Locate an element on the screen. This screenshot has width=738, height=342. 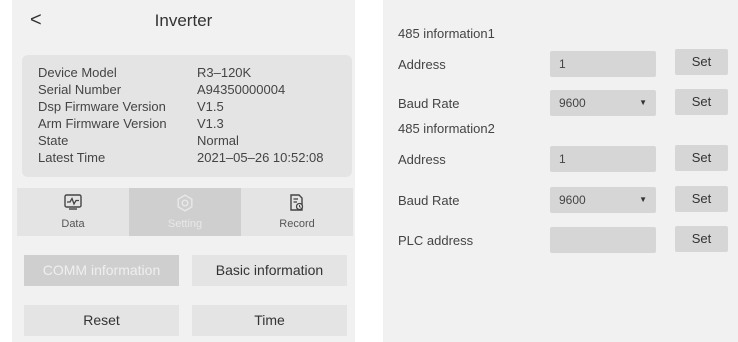
tab-record: Record is located at coordinates (297, 212).